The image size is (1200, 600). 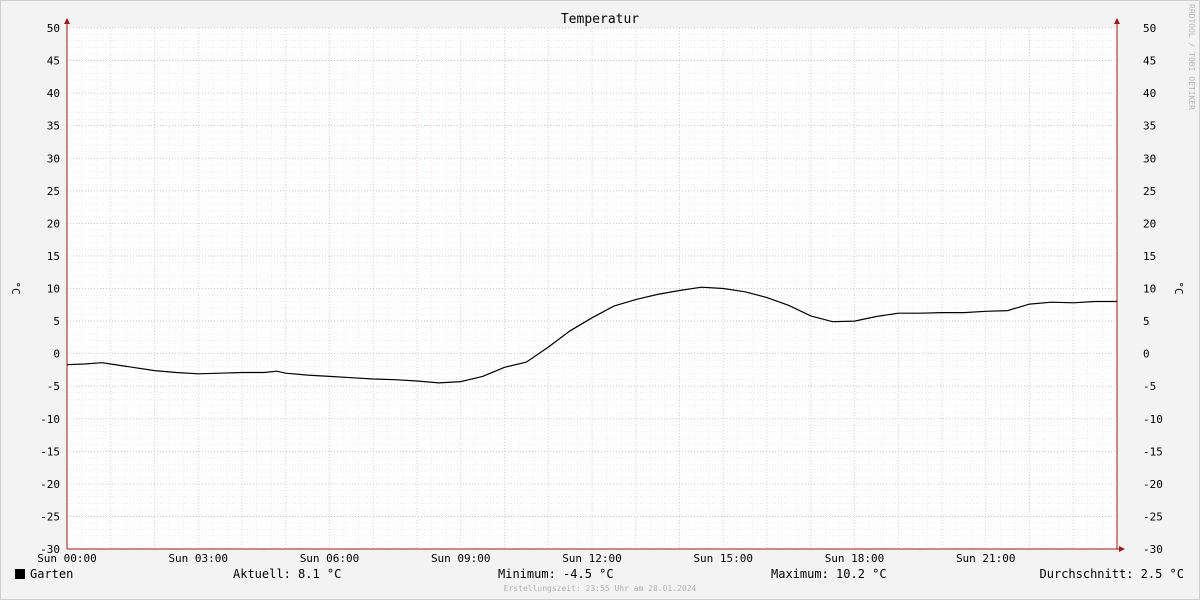 What do you see at coordinates (592, 558) in the screenshot?
I see `x-tick-label: Sun 12:00` at bounding box center [592, 558].